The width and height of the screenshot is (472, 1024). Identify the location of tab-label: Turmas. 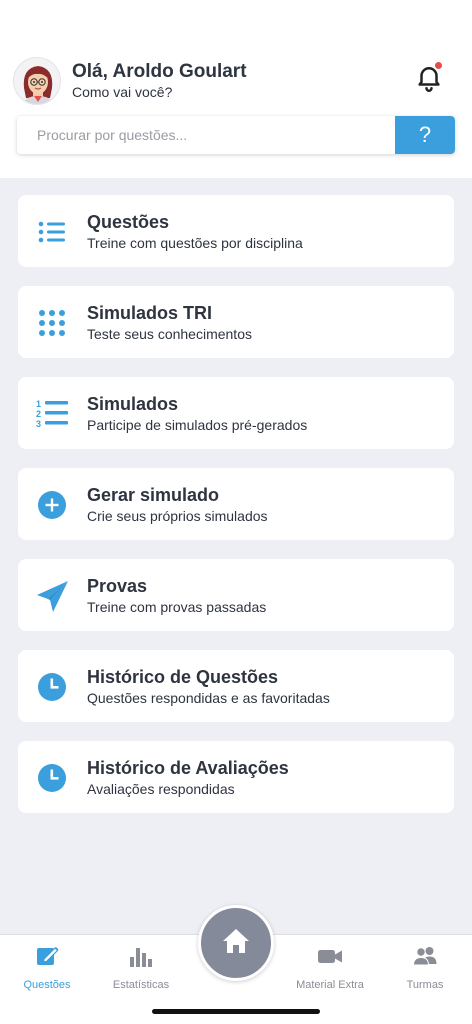
(425, 985).